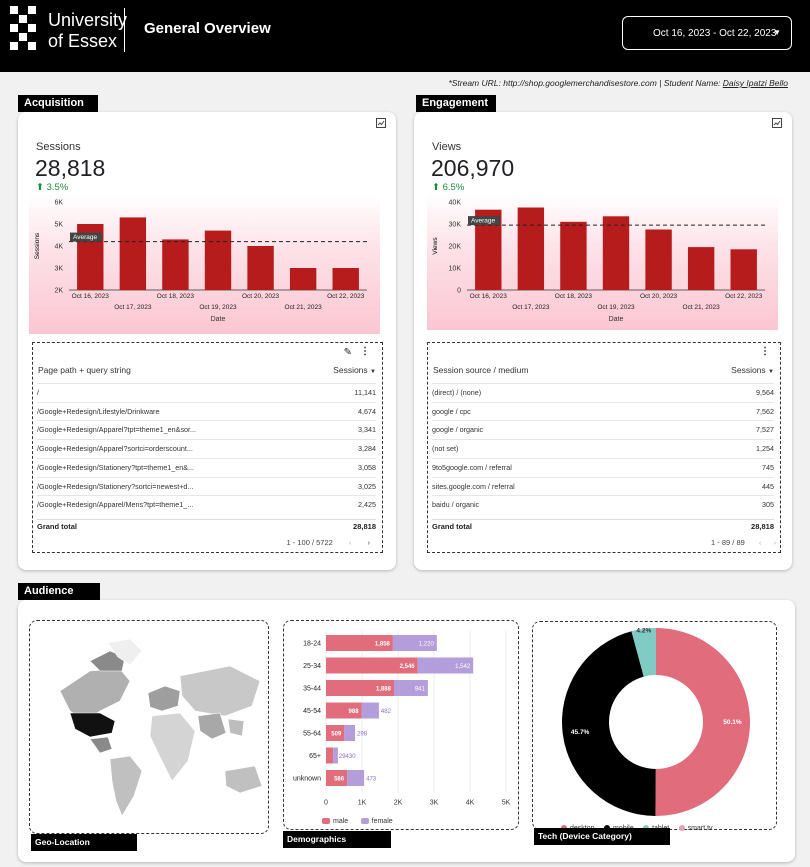 This screenshot has height=867, width=810. Describe the element at coordinates (312, 734) in the screenshot. I see `category-label: 55-64` at that location.